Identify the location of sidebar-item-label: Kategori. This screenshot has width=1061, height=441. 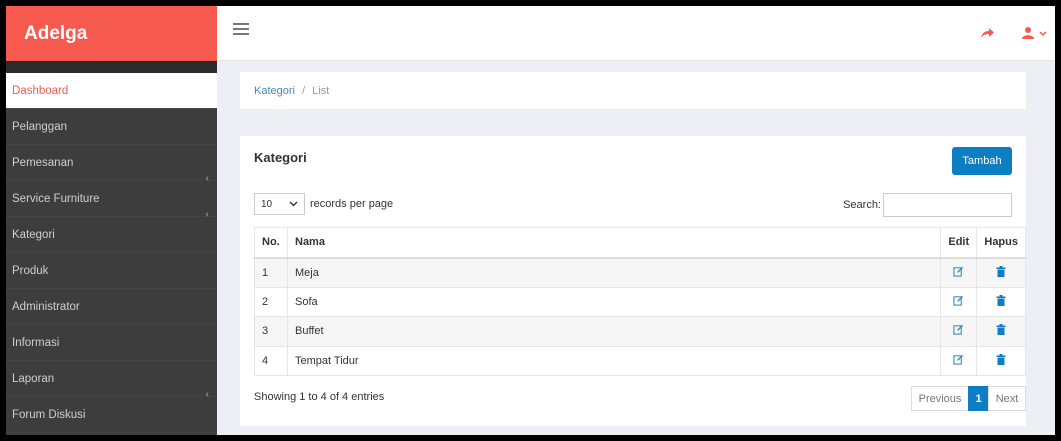
(33, 235).